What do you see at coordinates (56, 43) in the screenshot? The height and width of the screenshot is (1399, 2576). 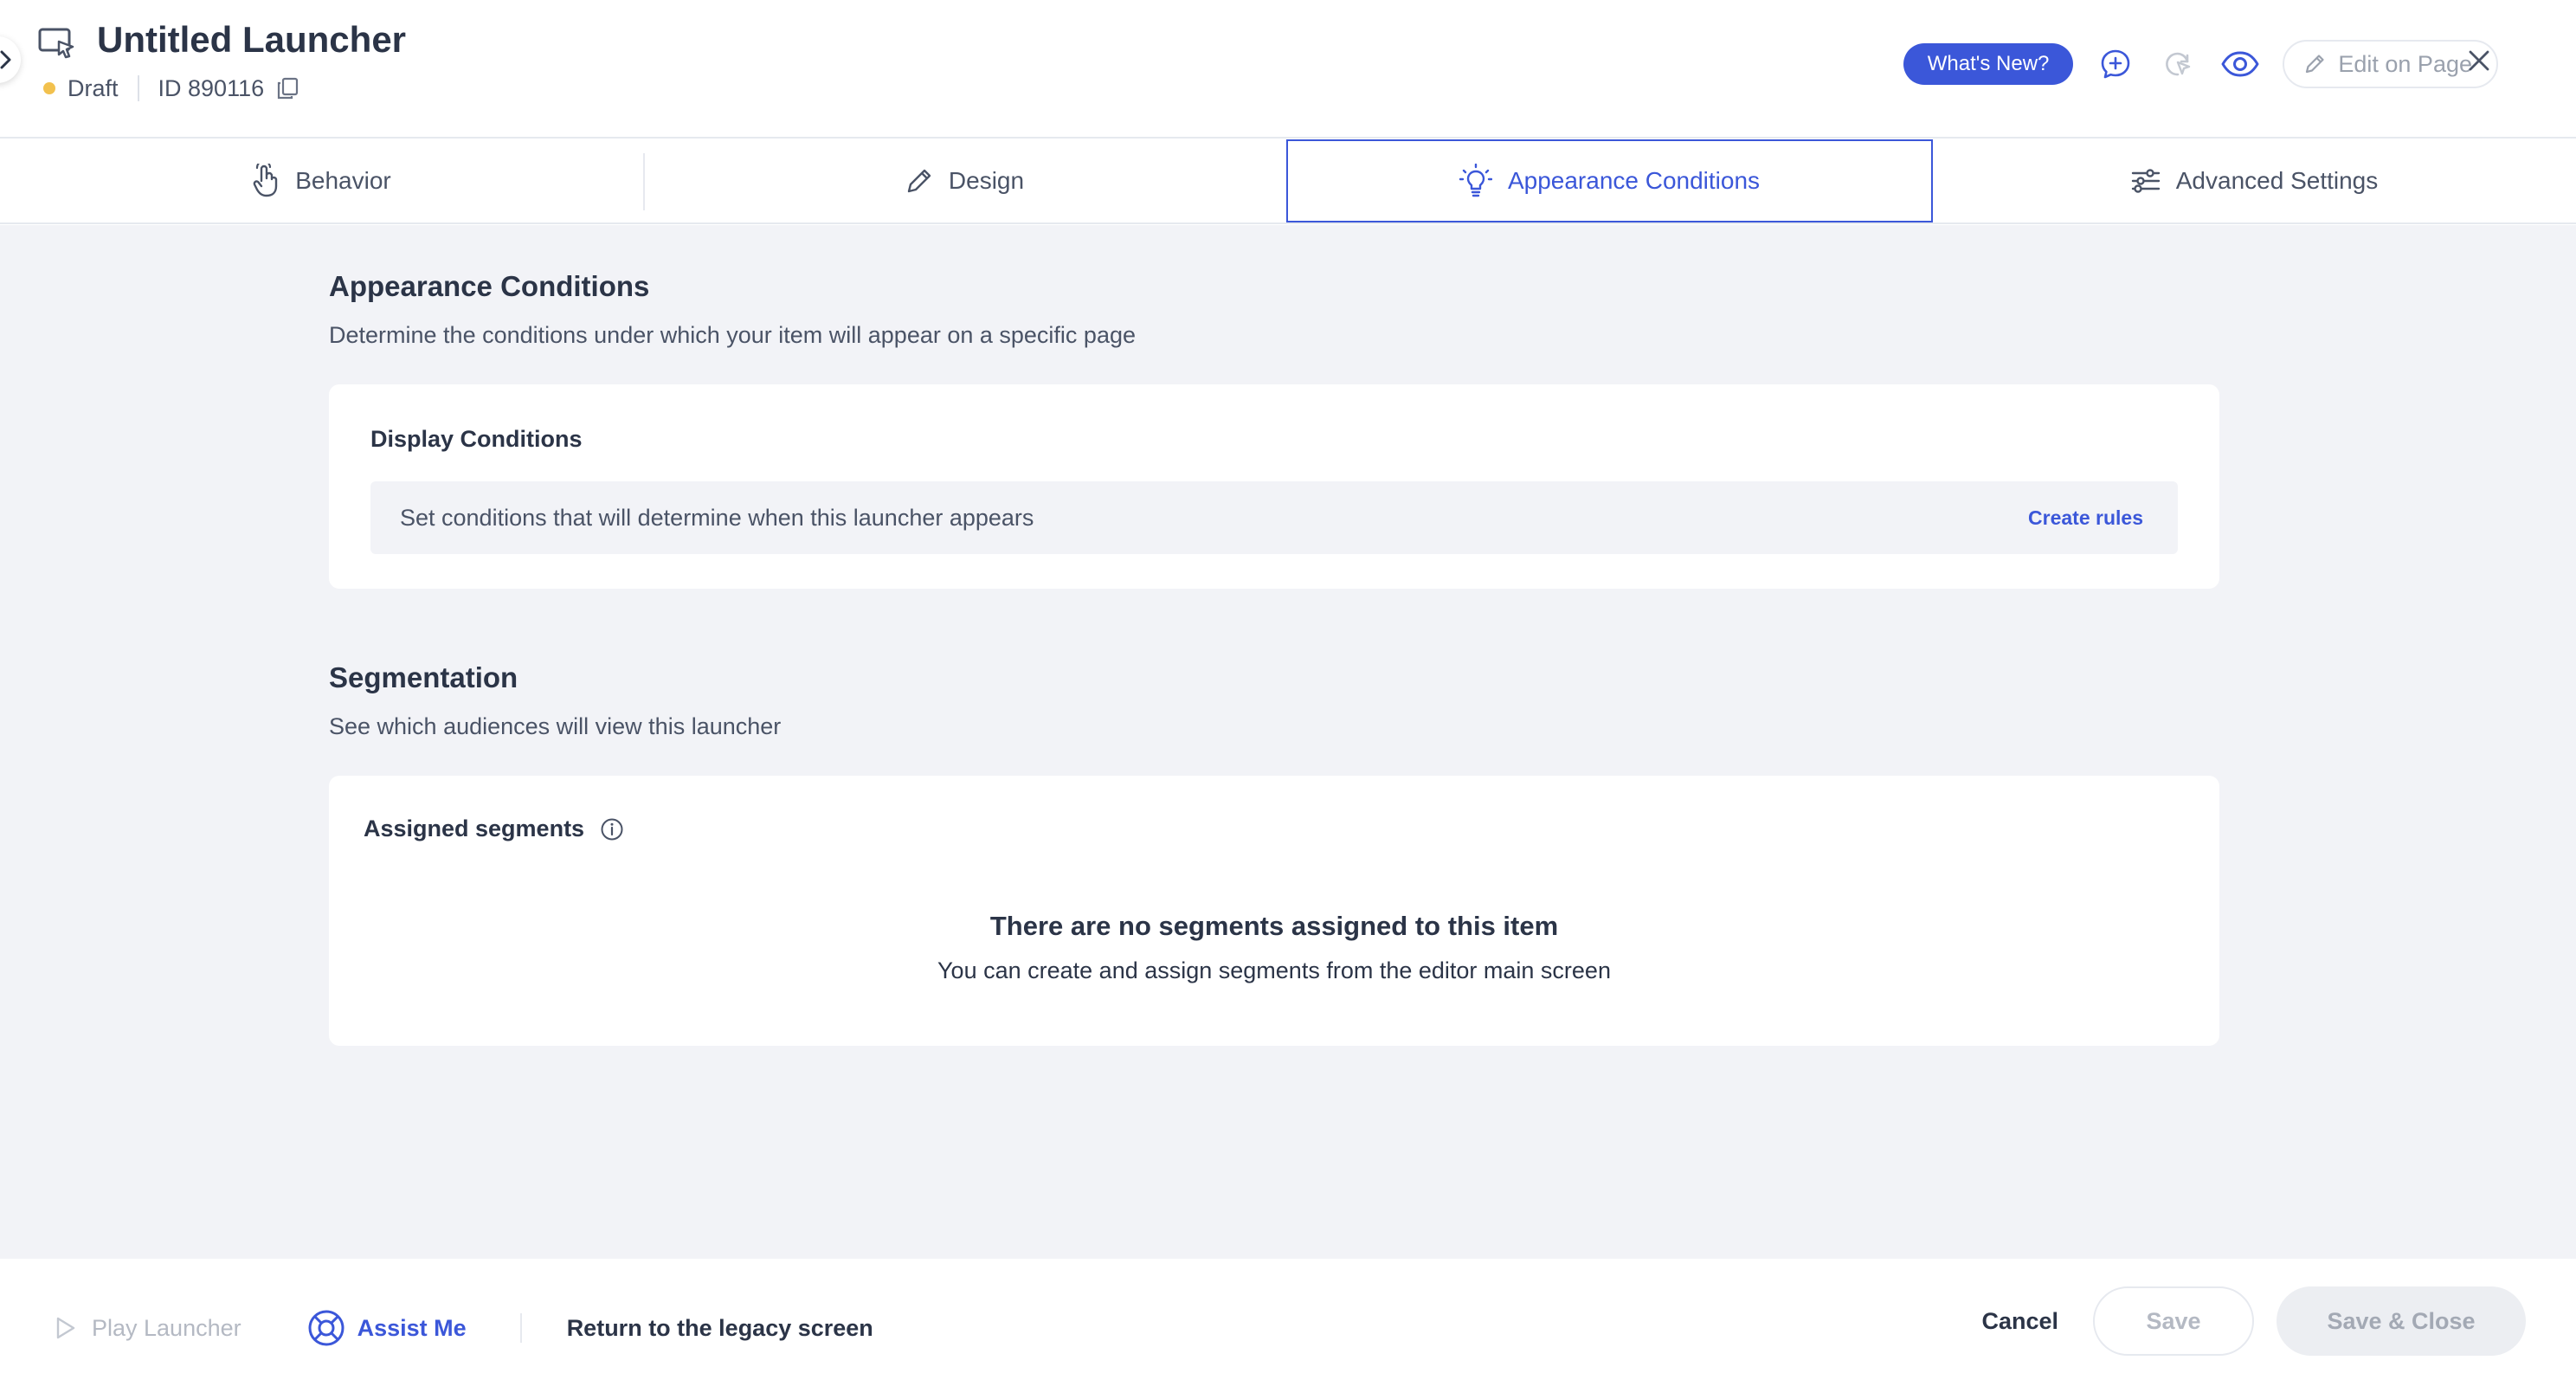 I see `launcher-icon` at bounding box center [56, 43].